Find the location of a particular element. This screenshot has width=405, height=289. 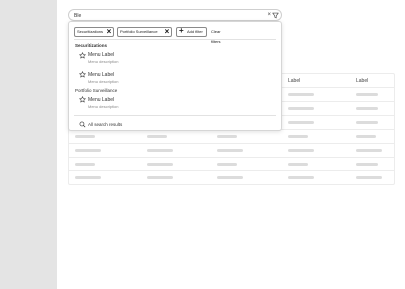

filter-chip: Securitizations × is located at coordinates (94, 32).